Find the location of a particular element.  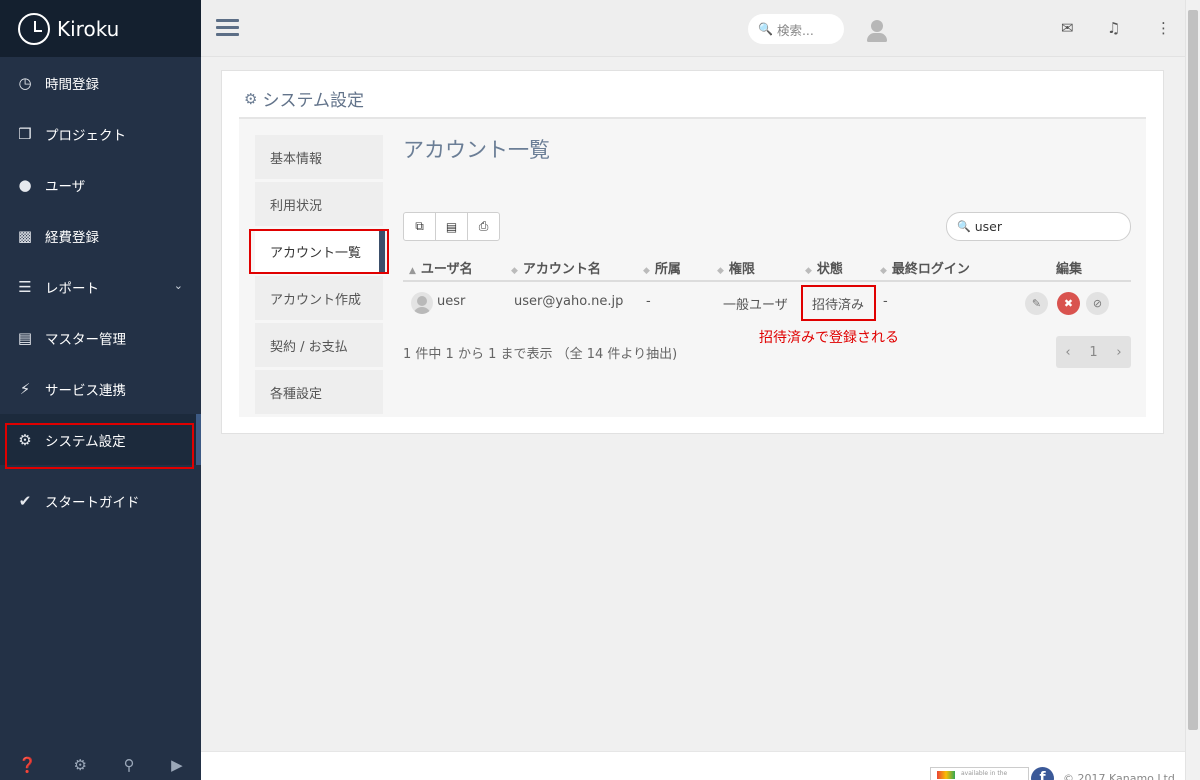

sidebar-item-label: 経費登録 is located at coordinates (72, 237).